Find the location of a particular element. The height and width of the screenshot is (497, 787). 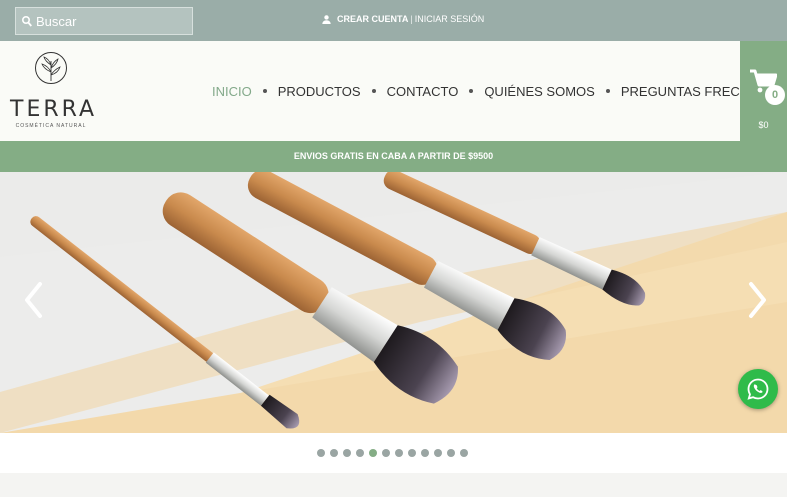

login-link: INICIAR SESIÓN is located at coordinates (450, 19).